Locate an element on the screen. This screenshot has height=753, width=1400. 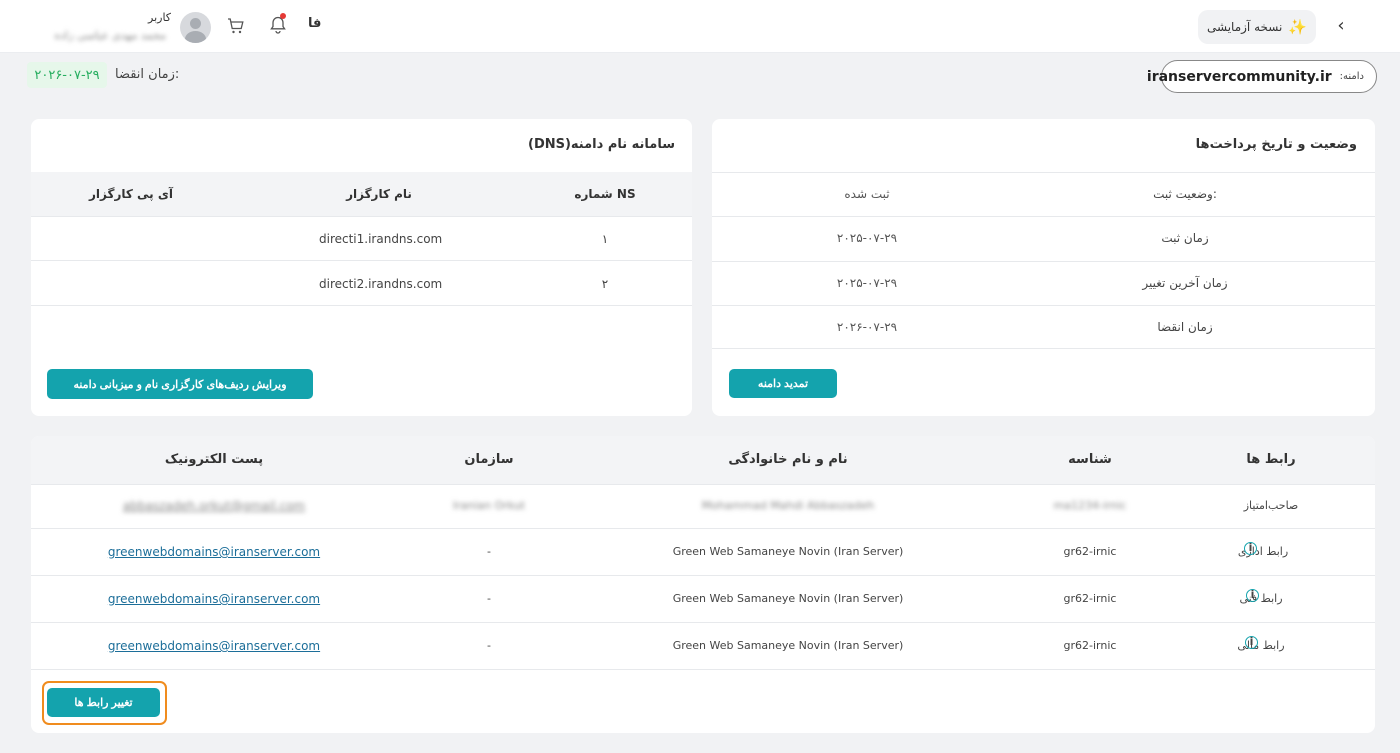
contact-email: abbaszadeh.orkut@gmail.com is located at coordinates (214, 506).